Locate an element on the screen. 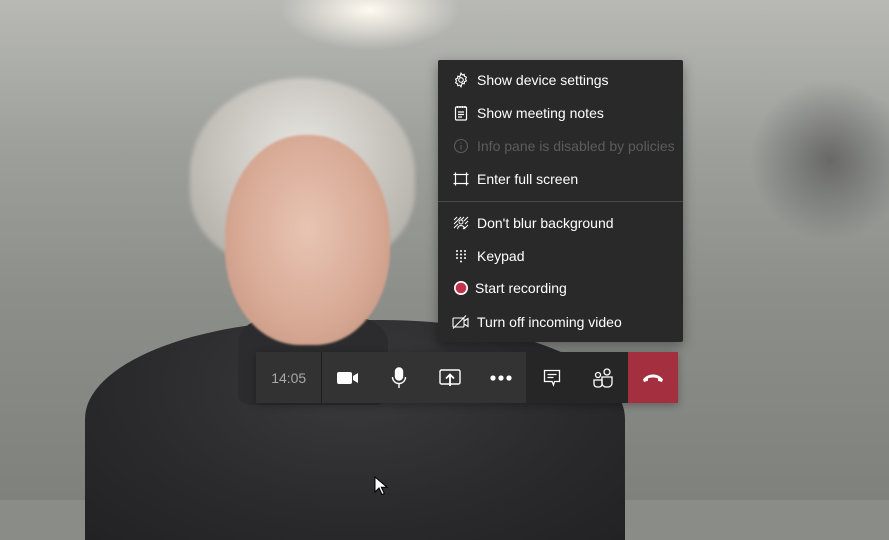 The image size is (889, 540). blur-background-icon is located at coordinates (461, 223).